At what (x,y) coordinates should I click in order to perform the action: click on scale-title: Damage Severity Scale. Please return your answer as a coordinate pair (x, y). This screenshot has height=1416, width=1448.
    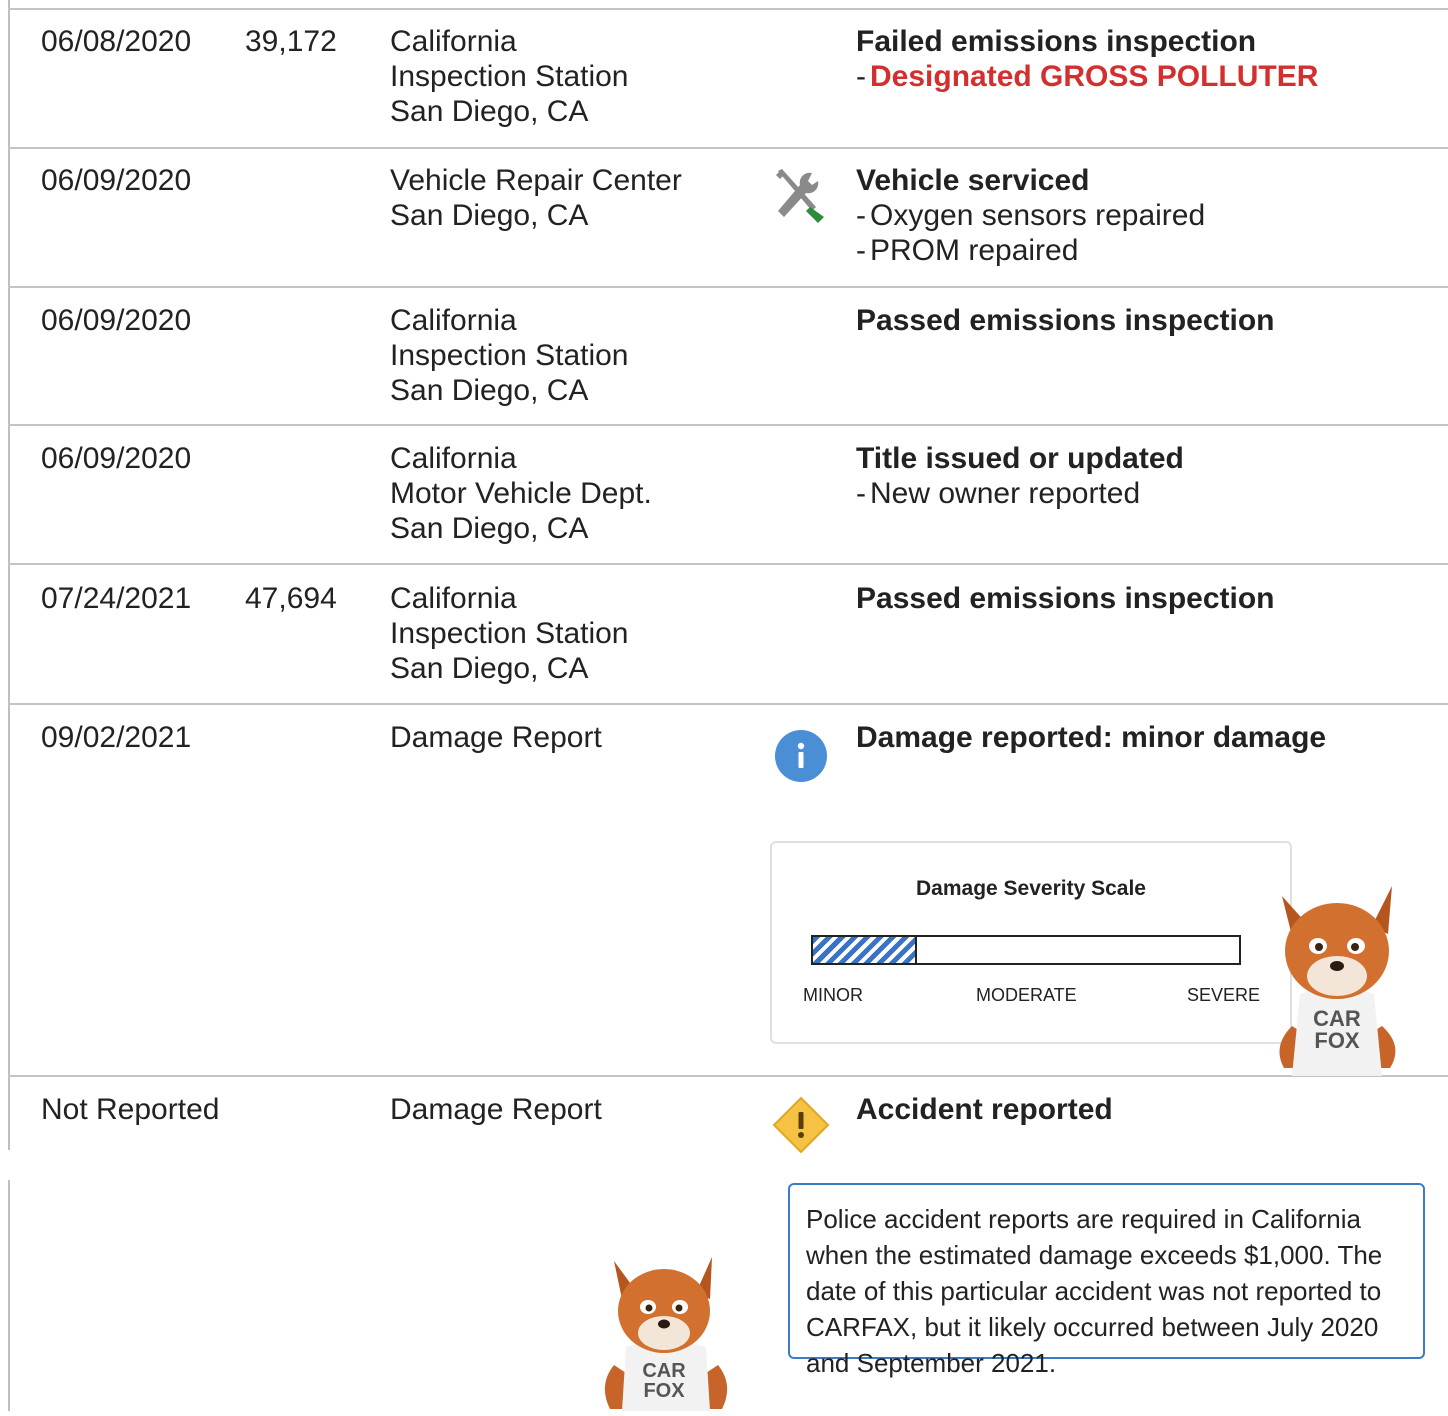
    Looking at the image, I should click on (1031, 888).